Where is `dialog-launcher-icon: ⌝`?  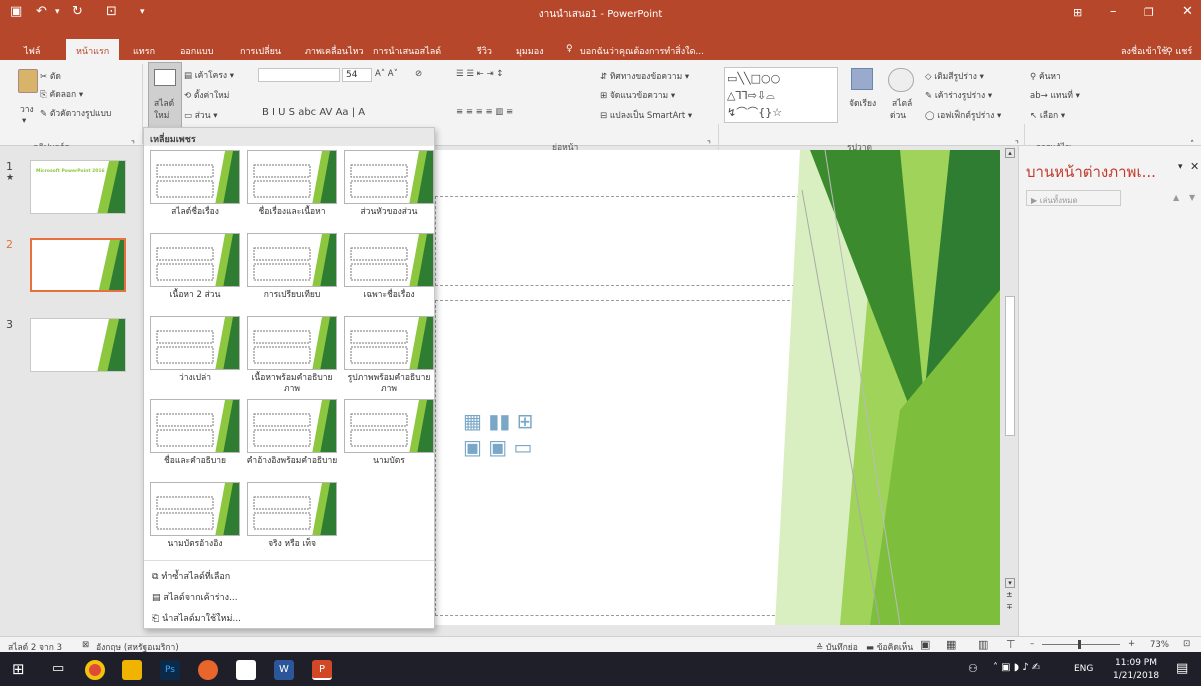 dialog-launcher-icon: ⌝ is located at coordinates (709, 145).